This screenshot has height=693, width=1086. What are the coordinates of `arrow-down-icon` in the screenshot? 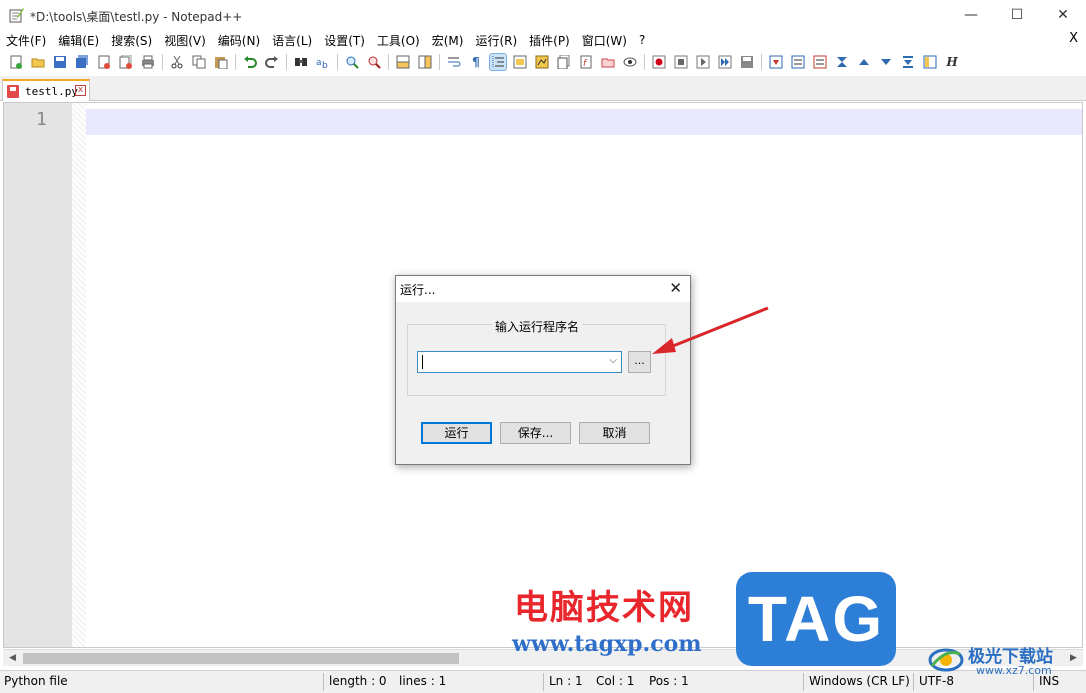 It's located at (886, 62).